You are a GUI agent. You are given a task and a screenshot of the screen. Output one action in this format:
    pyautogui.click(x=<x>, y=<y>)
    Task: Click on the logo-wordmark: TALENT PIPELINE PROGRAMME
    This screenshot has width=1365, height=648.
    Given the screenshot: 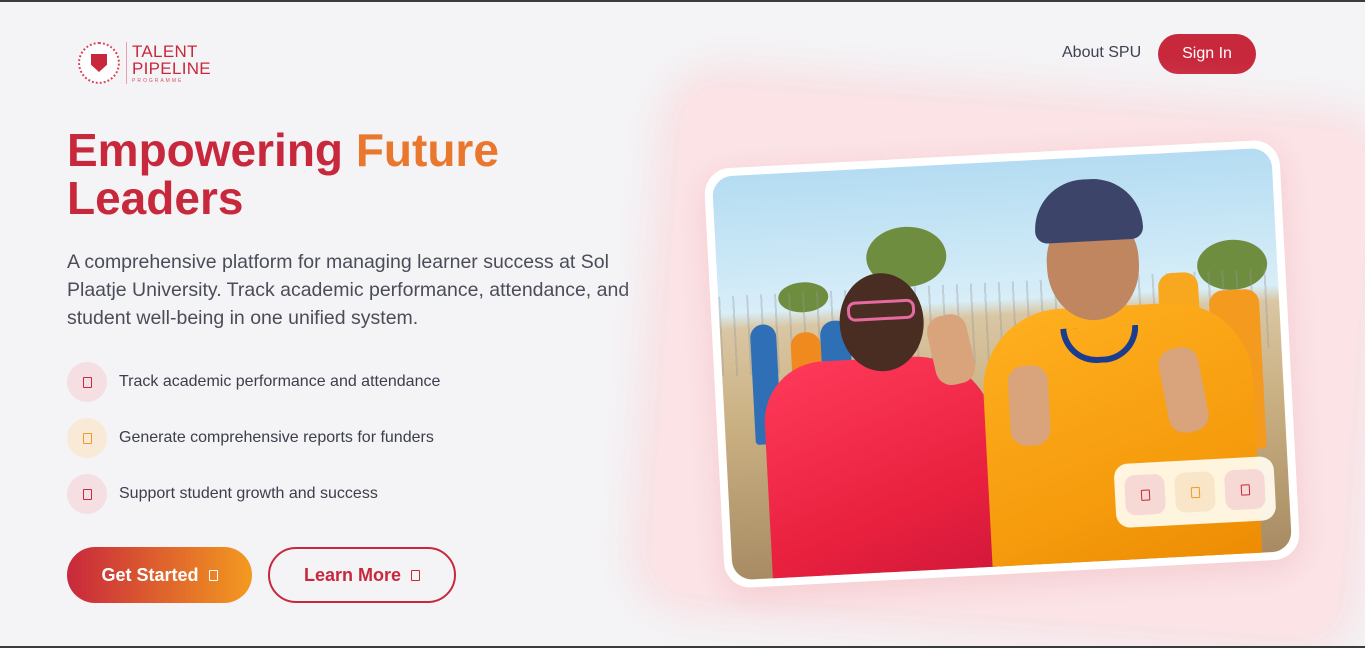 What is the action you would take?
    pyautogui.click(x=171, y=63)
    